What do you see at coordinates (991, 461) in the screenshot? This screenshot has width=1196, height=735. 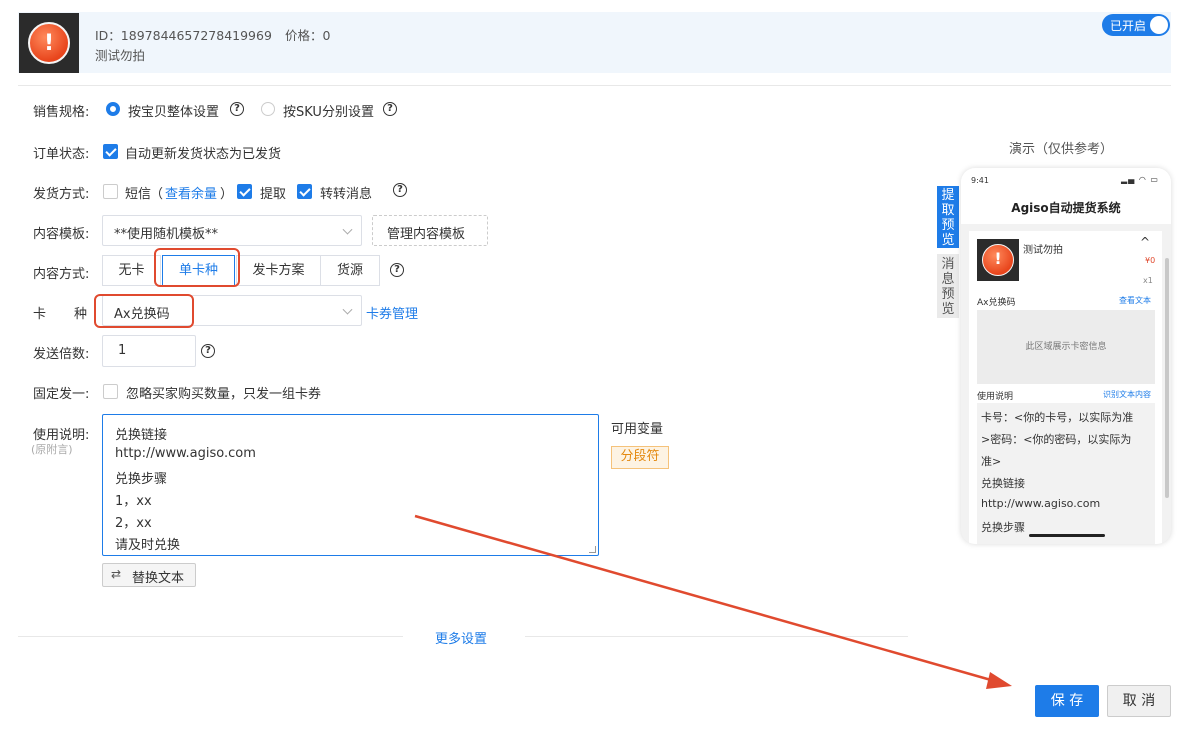 I see `preview-line: 准>` at bounding box center [991, 461].